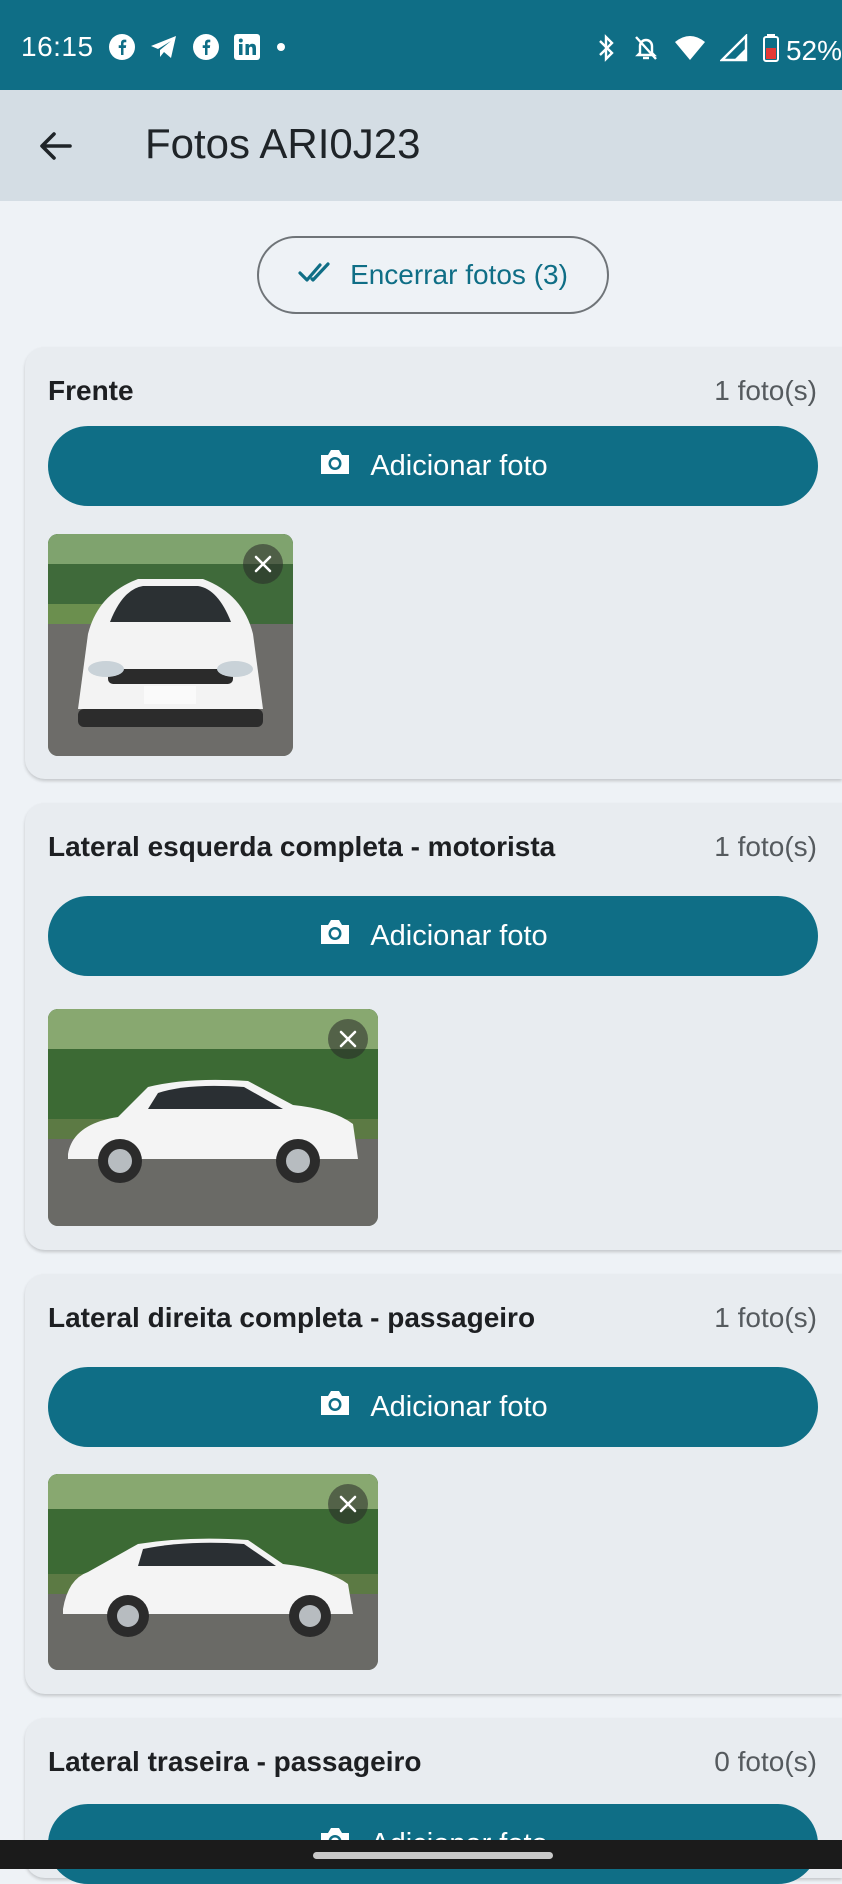  I want to click on bell-off-icon, so click(646, 50).